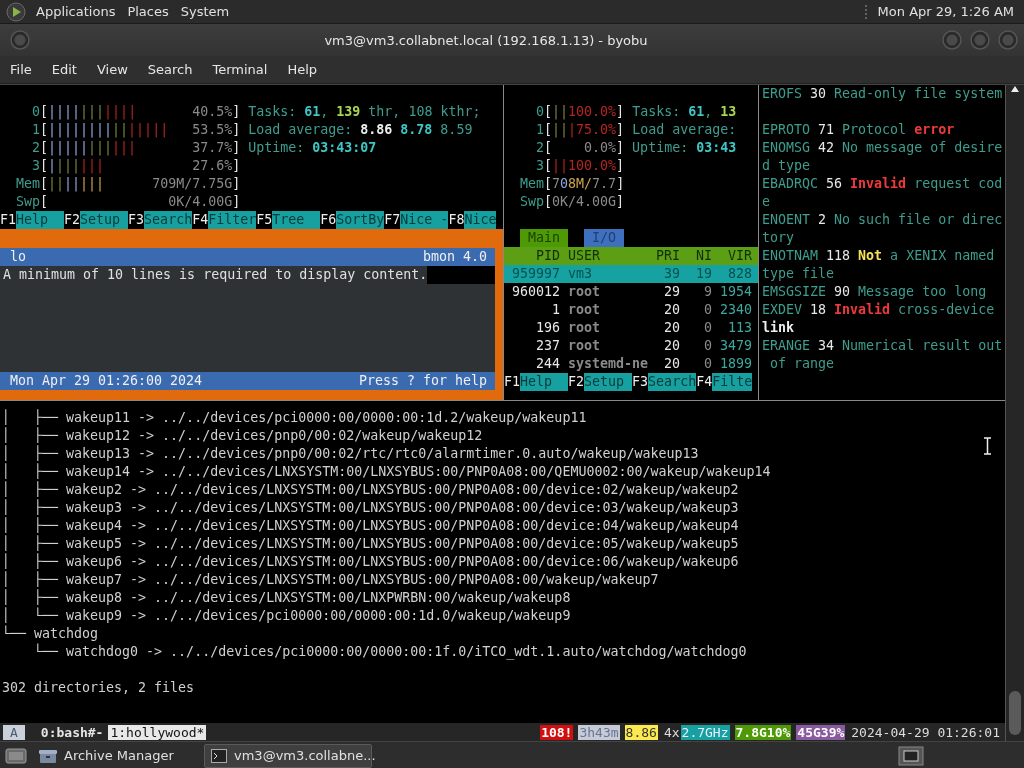  What do you see at coordinates (106, 381) in the screenshot?
I see `bmon-timestamp: Mon Apr 29 01:26:00 2024` at bounding box center [106, 381].